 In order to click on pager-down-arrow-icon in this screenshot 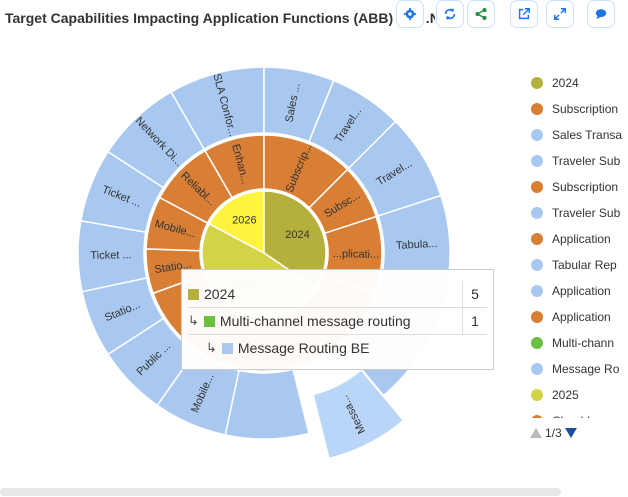, I will do `click(570, 433)`.